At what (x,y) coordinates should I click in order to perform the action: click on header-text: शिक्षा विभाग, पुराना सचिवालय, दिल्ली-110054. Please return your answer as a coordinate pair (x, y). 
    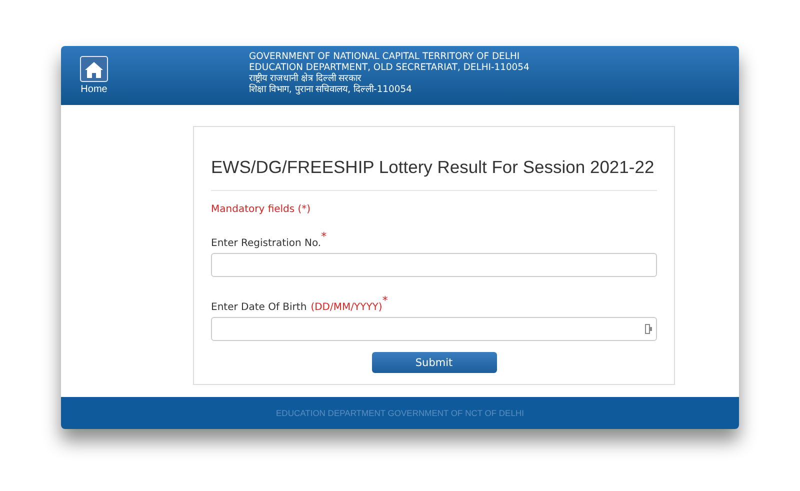
    Looking at the image, I should click on (331, 89).